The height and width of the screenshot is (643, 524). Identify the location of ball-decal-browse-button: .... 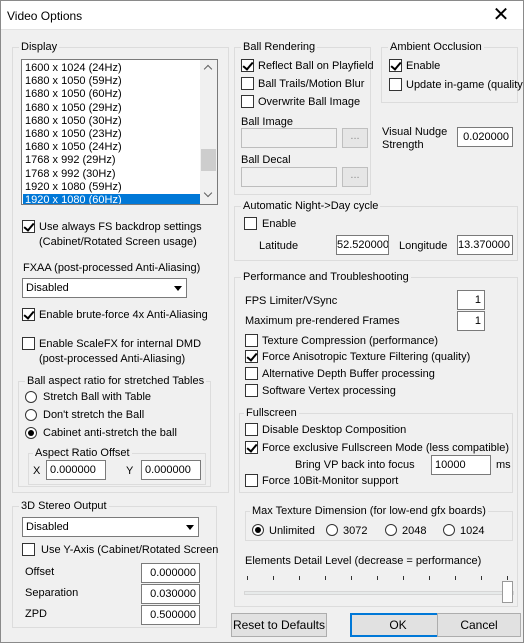
(355, 177).